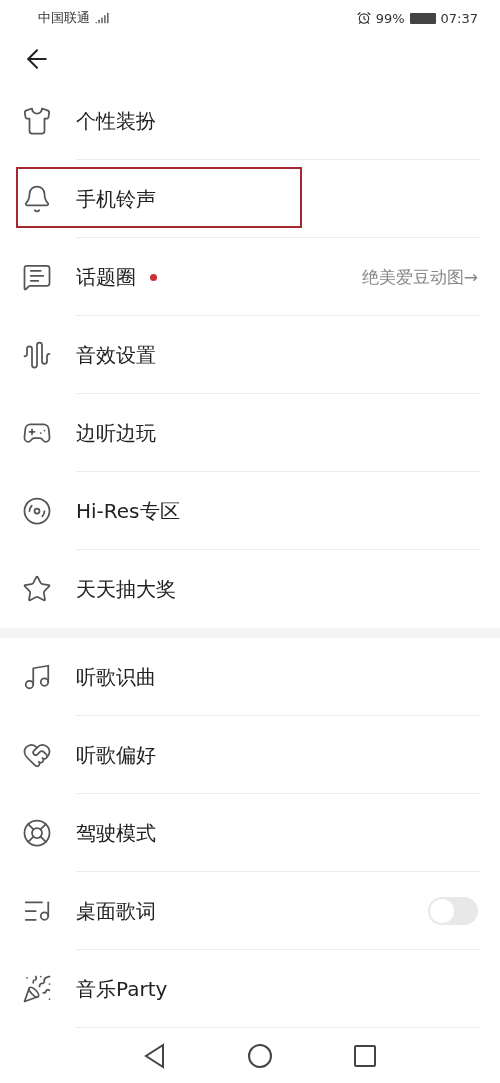 The image size is (500, 1083). Describe the element at coordinates (419, 277) in the screenshot. I see `topic-link: 绝美爱豆动图→` at that location.